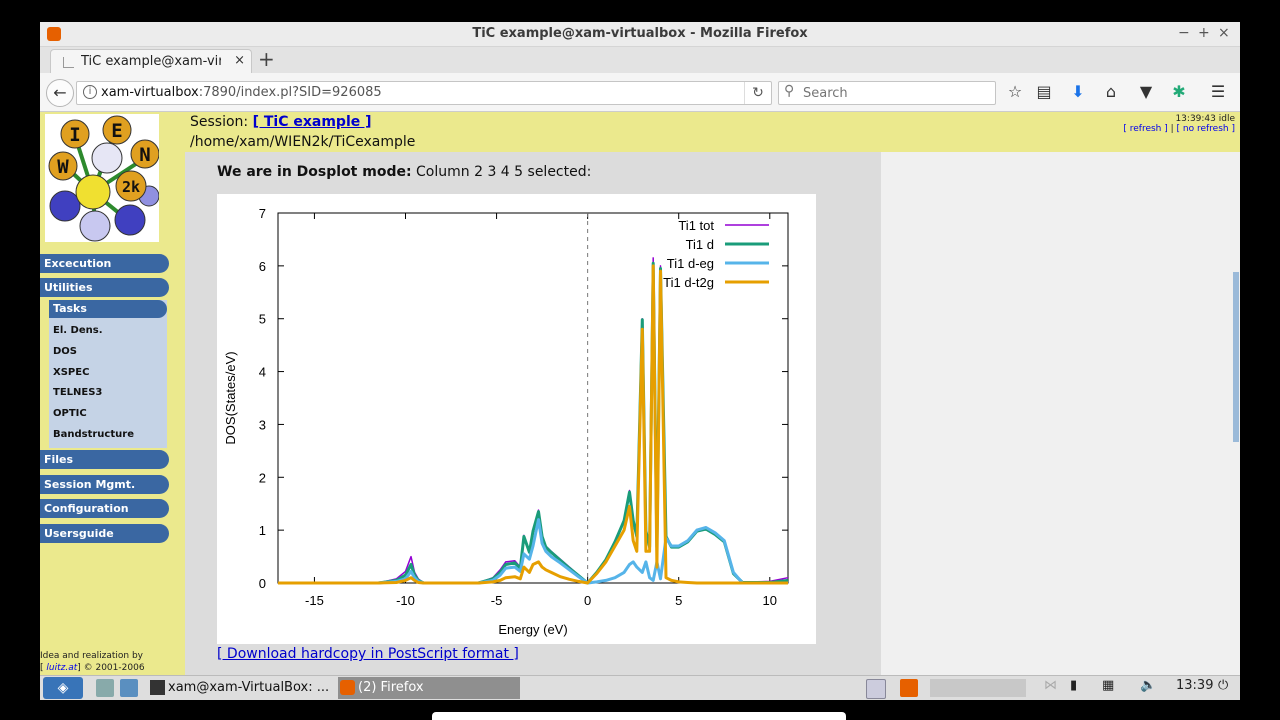  What do you see at coordinates (1224, 33) in the screenshot?
I see `close-window-button: ×` at bounding box center [1224, 33].